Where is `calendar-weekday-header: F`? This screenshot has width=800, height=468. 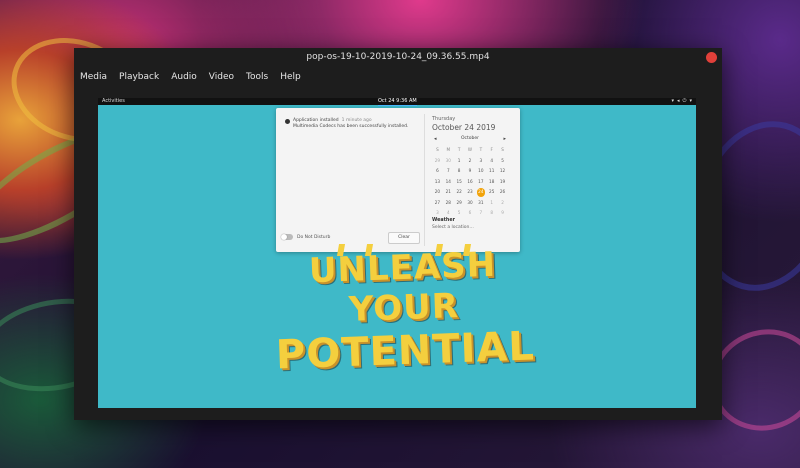 calendar-weekday-header: F is located at coordinates (491, 149).